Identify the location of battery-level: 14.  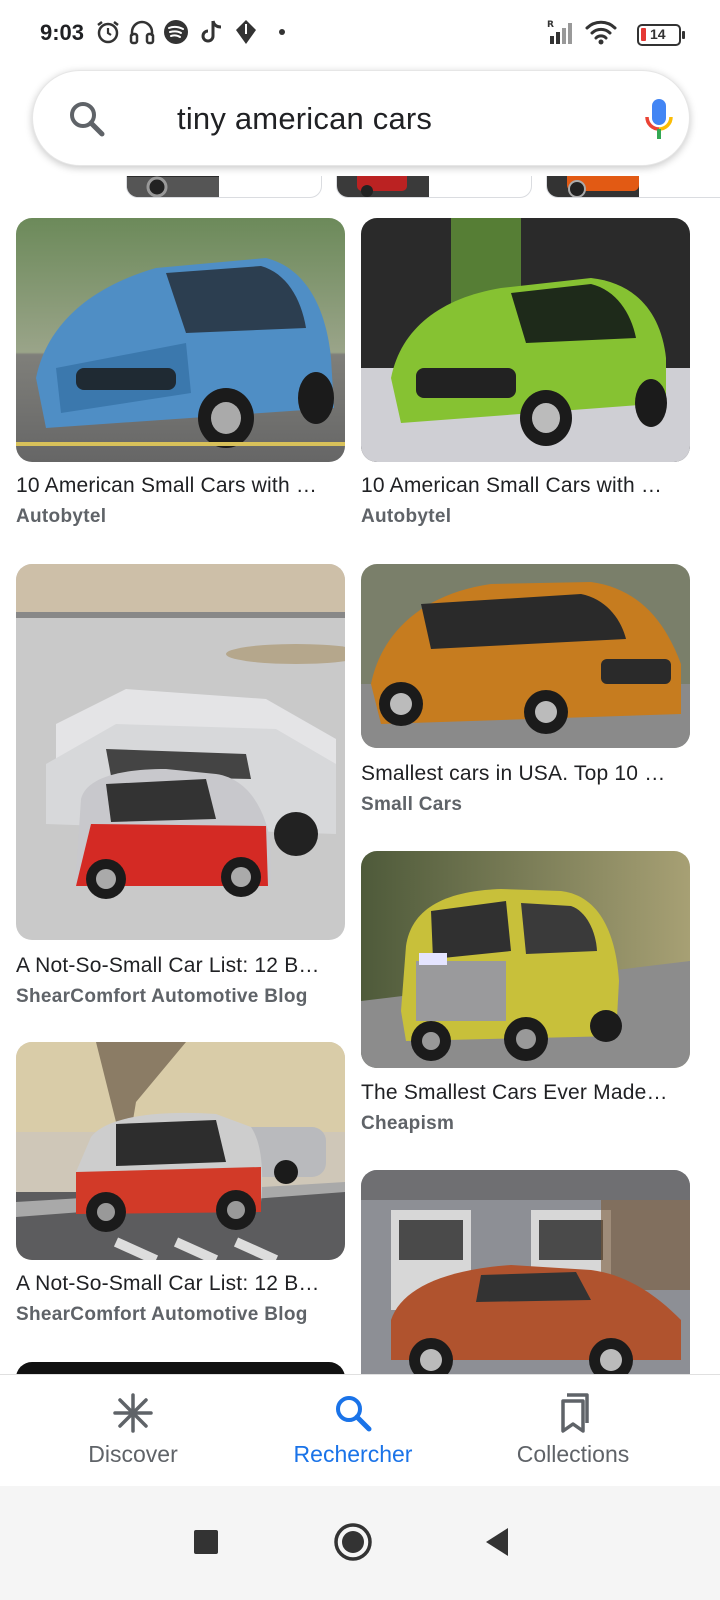
(658, 34).